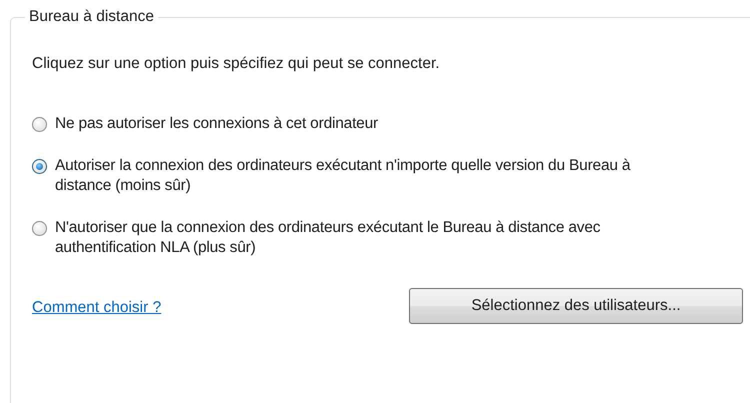  I want to click on radio-label: Ne pas autoriser les connexions à cet ordinateur, so click(216, 124).